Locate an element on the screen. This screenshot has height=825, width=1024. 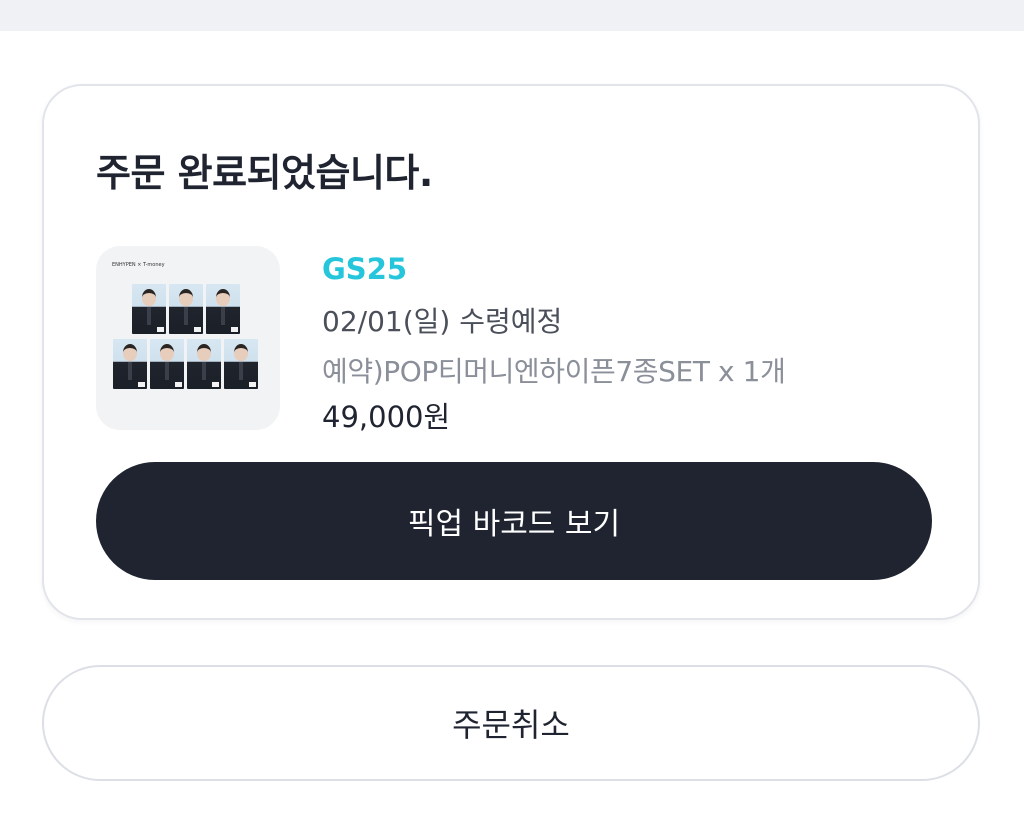
order-complete-title: 주문 완료되었습니다. is located at coordinates (264, 173).